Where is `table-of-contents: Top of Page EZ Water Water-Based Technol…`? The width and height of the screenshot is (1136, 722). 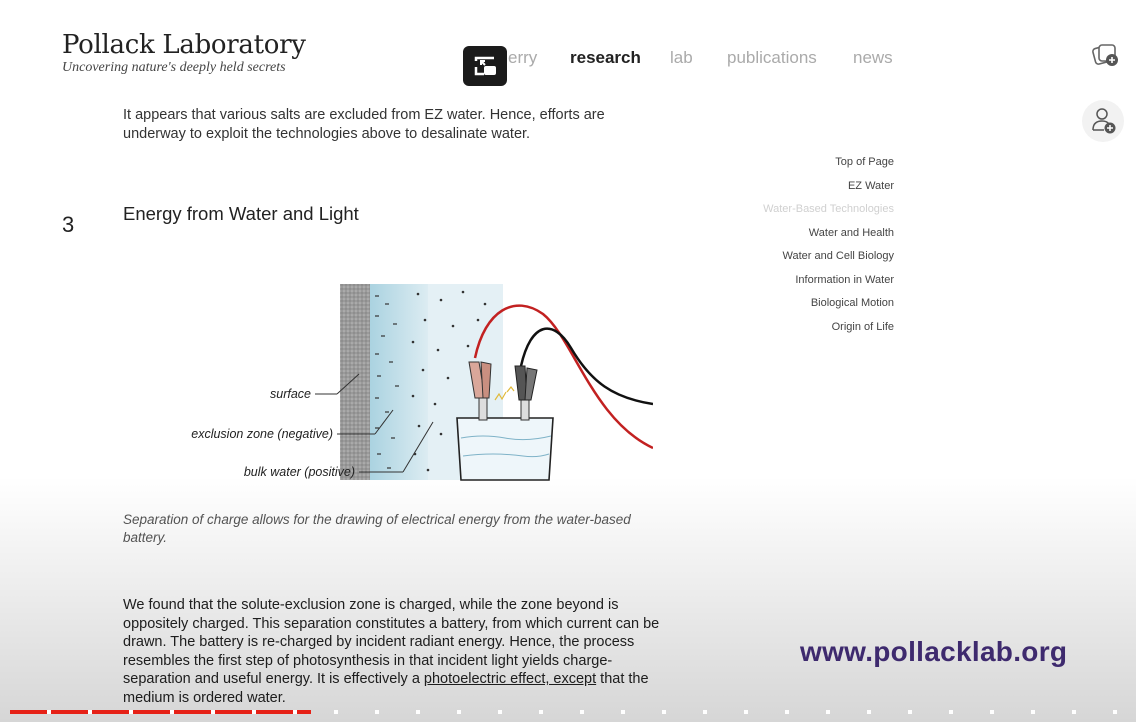 table-of-contents: Top of Page EZ Water Water-Based Technol… is located at coordinates (797, 245).